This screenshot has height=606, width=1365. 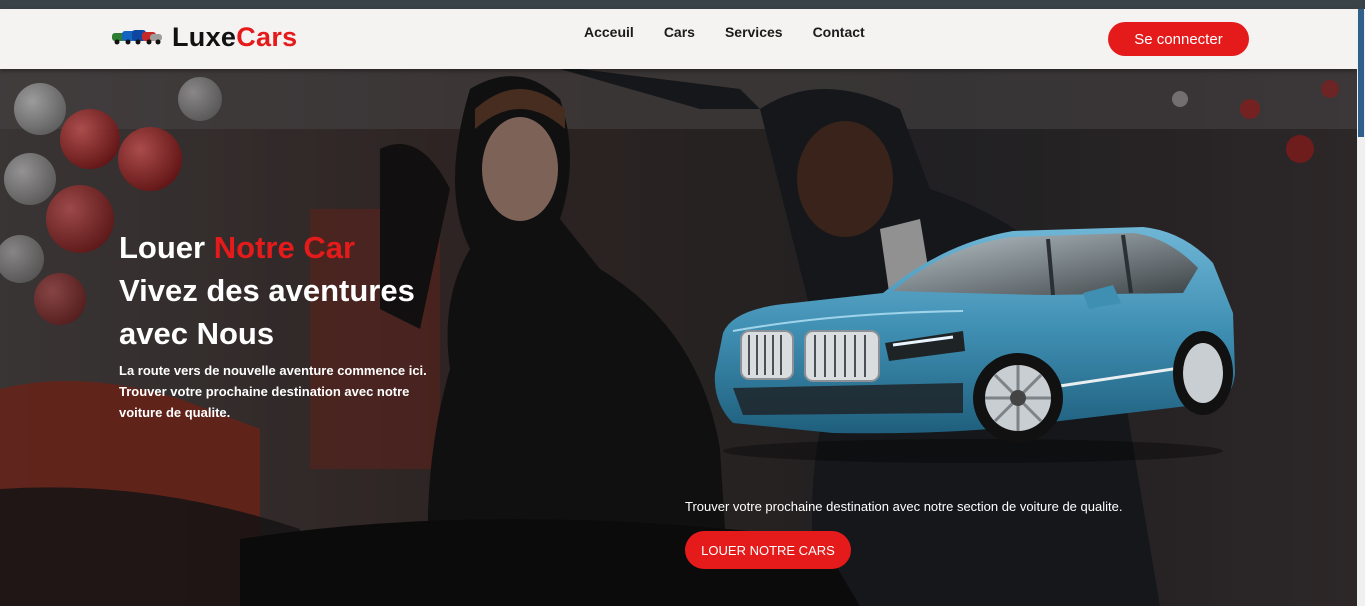 I want to click on logo: LuxeCars, so click(x=204, y=37).